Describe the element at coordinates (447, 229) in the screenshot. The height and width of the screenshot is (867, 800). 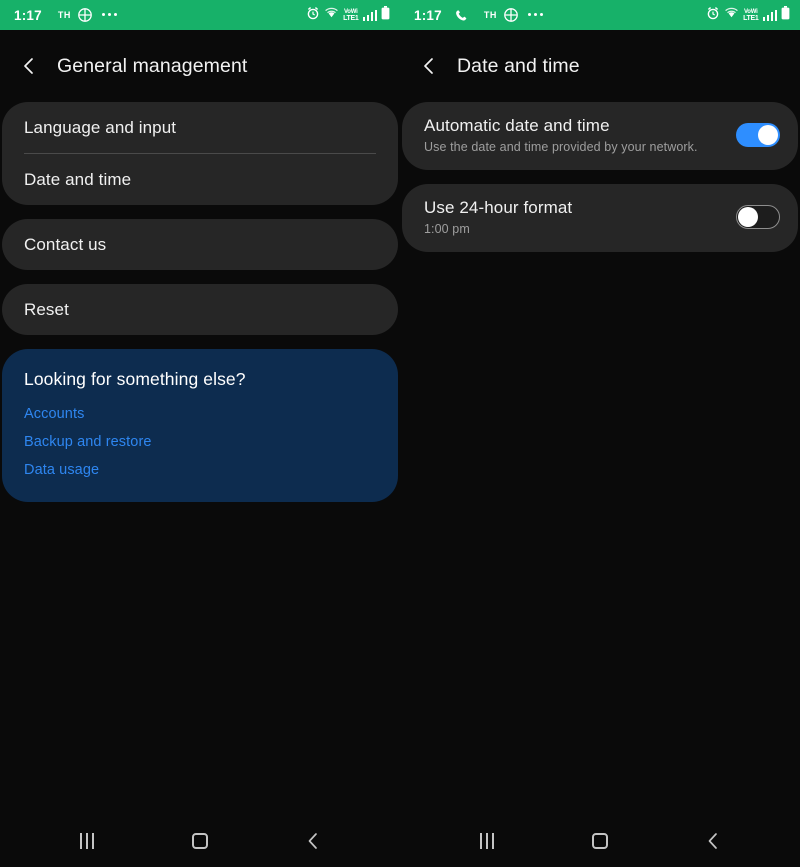
I see `setting-subtitle: 1:00 pm` at that location.